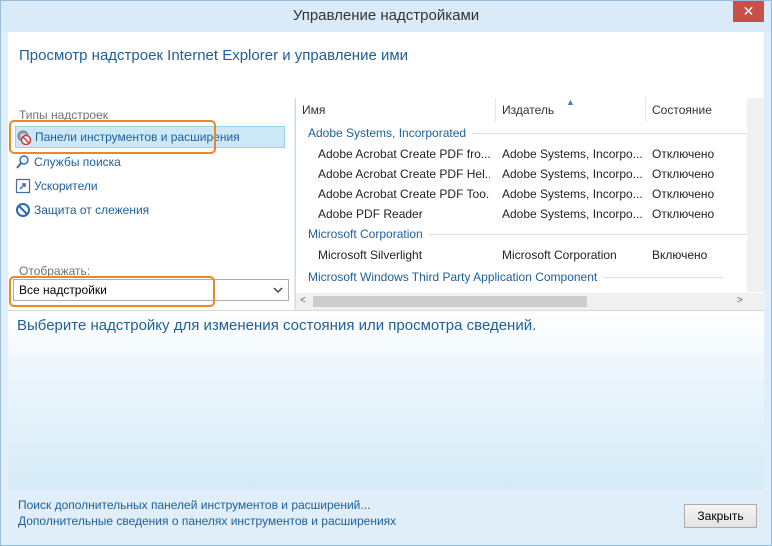  What do you see at coordinates (387, 133) in the screenshot?
I see `group-label: Adobe Systems, Incorporated` at bounding box center [387, 133].